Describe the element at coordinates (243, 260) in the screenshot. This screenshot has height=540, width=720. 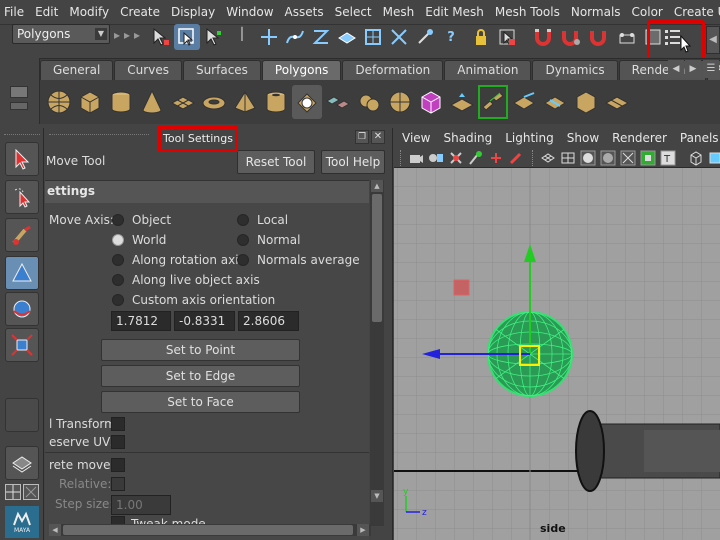
I see `axis-normals-average-radio` at that location.